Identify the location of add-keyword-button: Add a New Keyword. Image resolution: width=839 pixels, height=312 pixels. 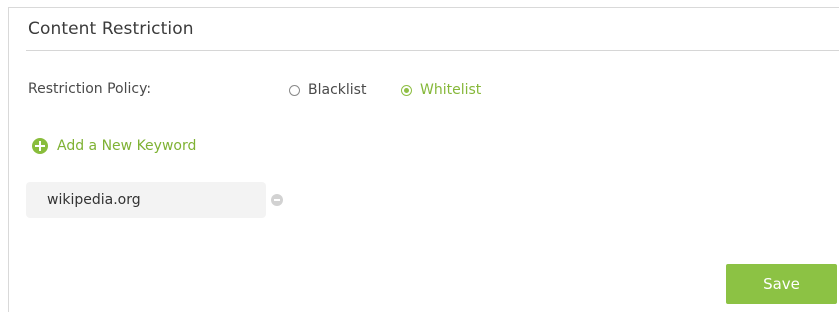
(114, 146).